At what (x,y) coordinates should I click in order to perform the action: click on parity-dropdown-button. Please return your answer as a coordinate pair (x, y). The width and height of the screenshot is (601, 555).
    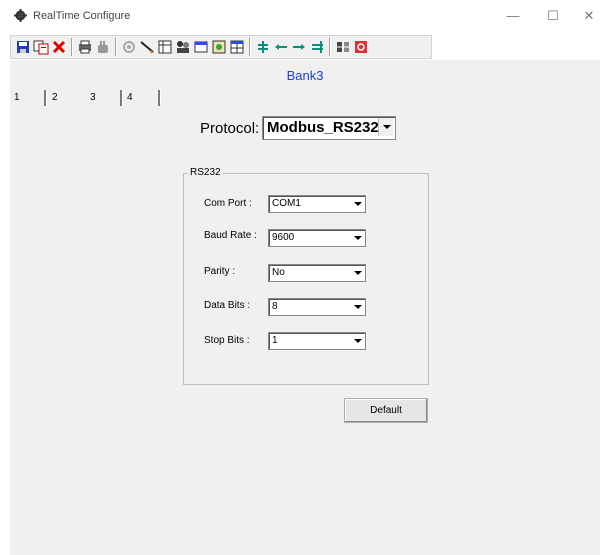
    Looking at the image, I should click on (358, 272).